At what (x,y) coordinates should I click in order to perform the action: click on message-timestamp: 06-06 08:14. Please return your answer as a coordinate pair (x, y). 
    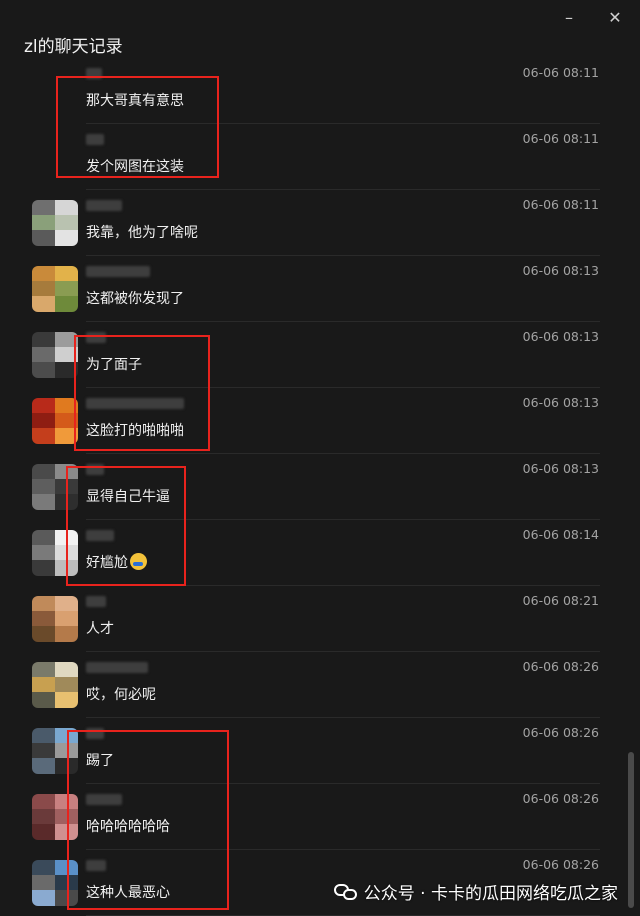
    Looking at the image, I should click on (560, 534).